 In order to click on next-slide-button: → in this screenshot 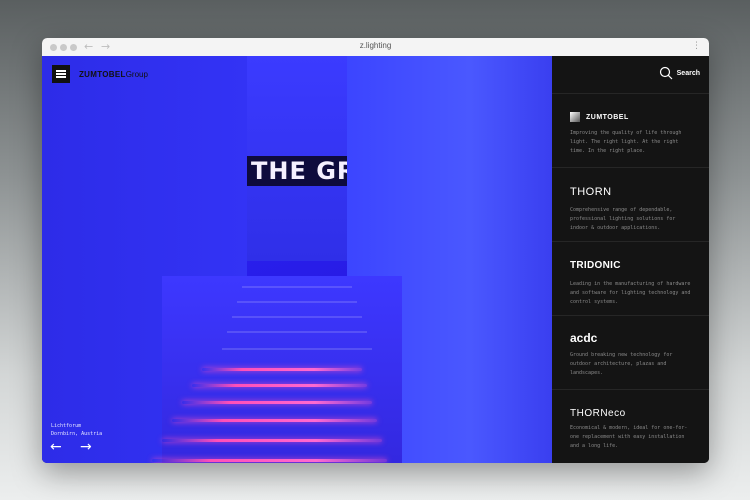, I will do `click(95, 447)`.